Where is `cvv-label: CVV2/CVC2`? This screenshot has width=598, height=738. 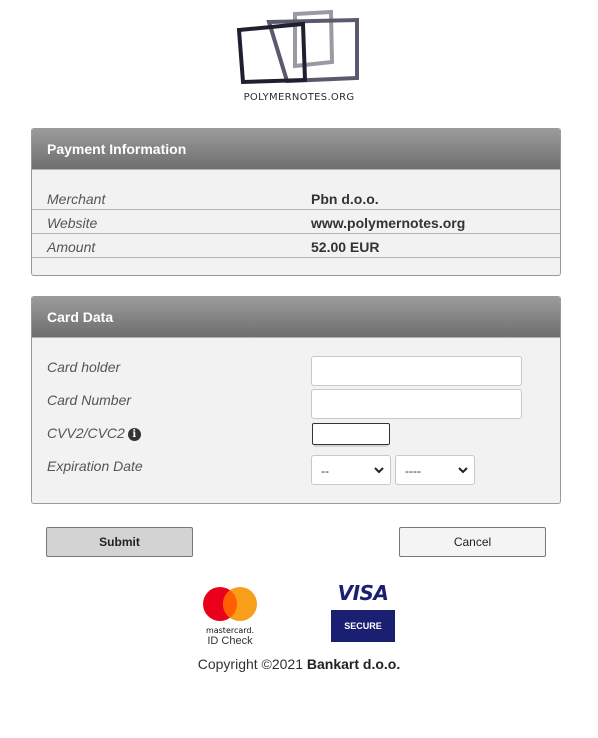 cvv-label: CVV2/CVC2 is located at coordinates (86, 433).